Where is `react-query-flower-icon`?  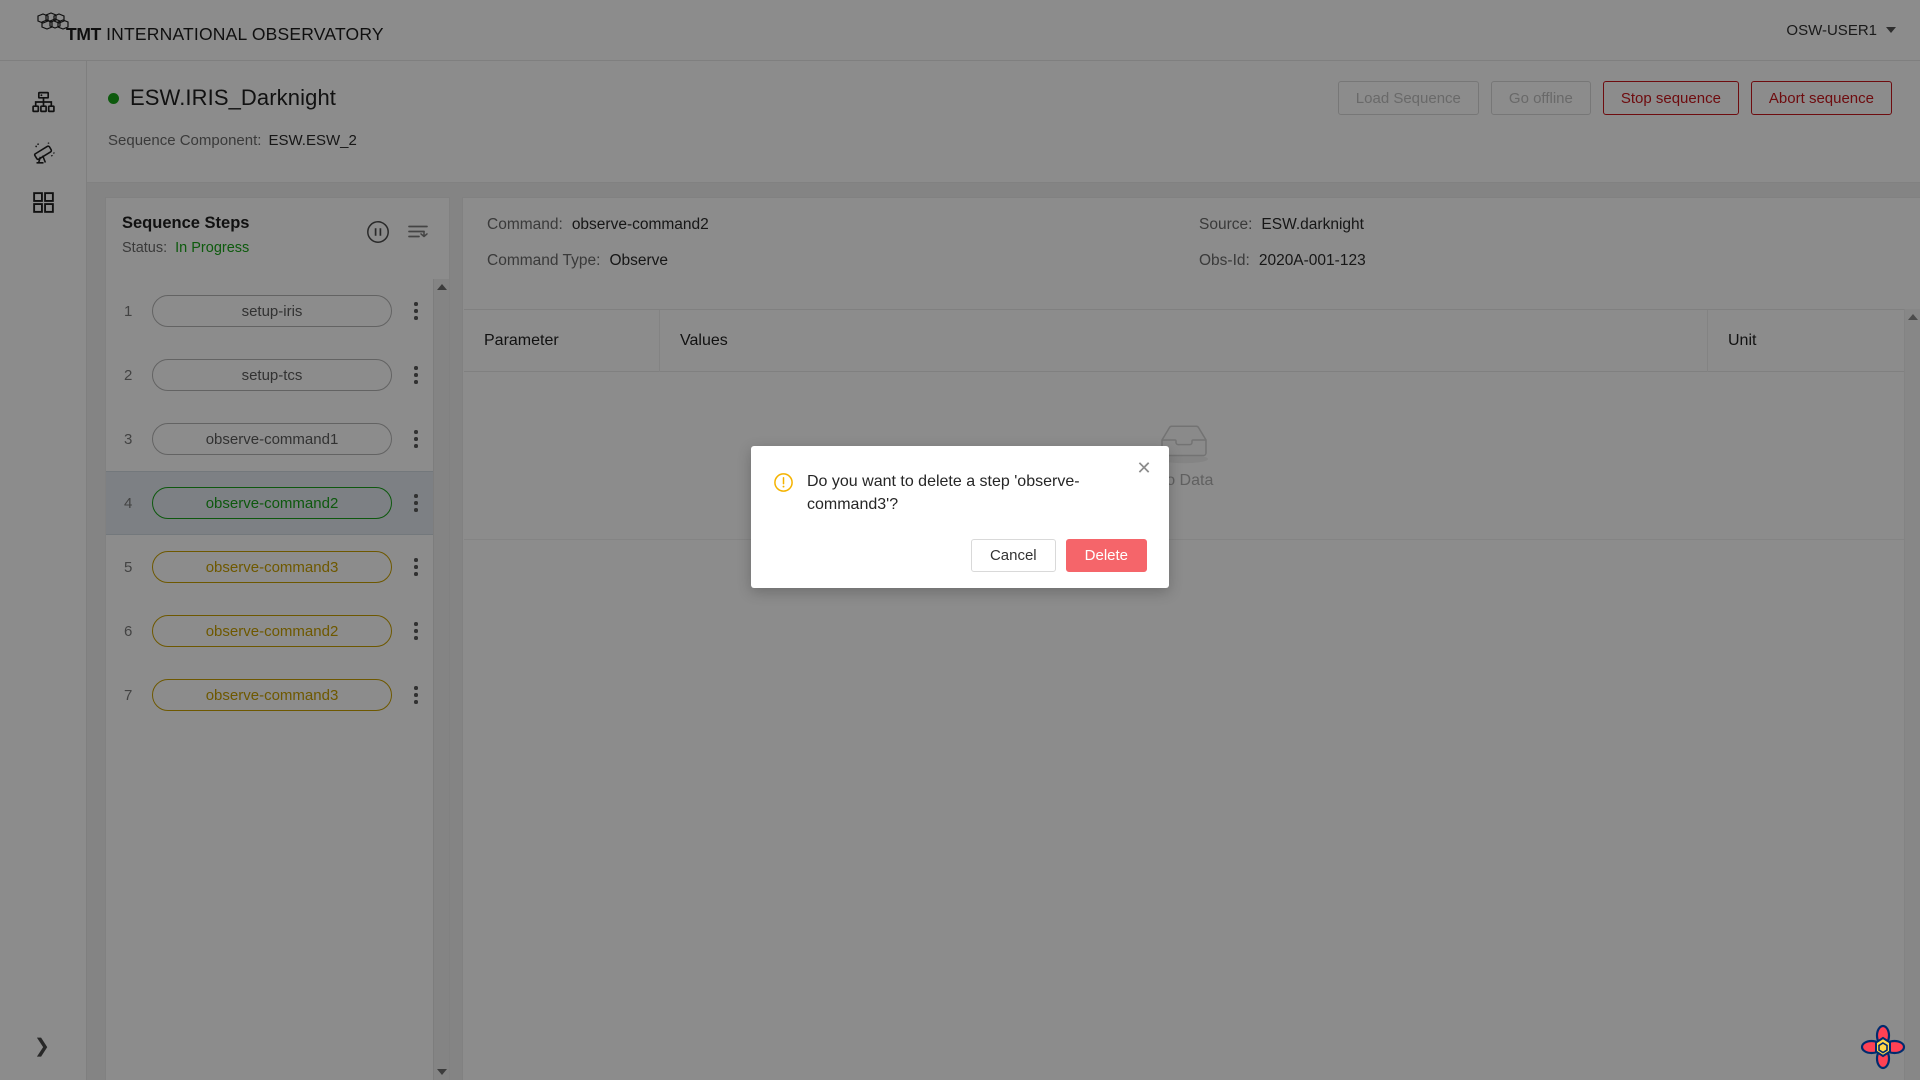 react-query-flower-icon is located at coordinates (1883, 1047).